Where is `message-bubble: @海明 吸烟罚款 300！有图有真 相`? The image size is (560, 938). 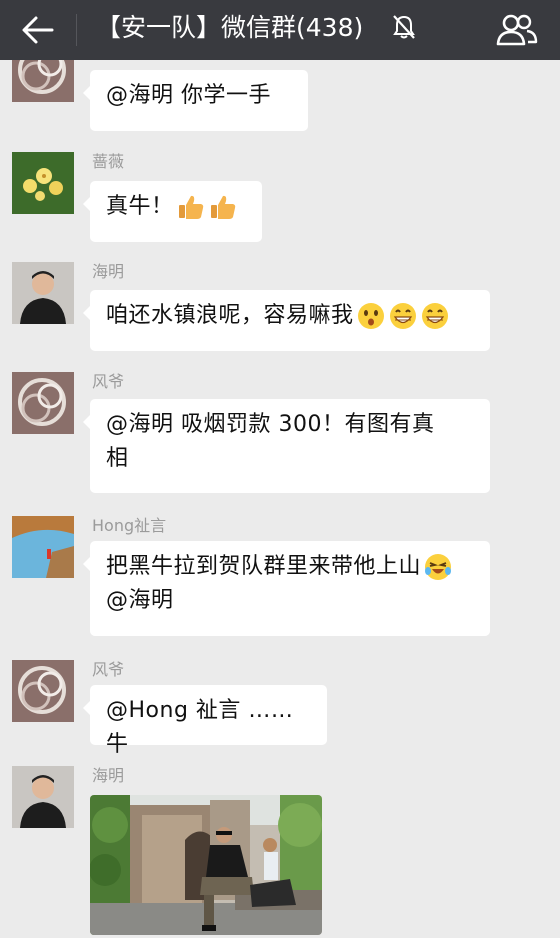
message-bubble: @海明 吸烟罚款 300！有图有真 相 is located at coordinates (286, 446).